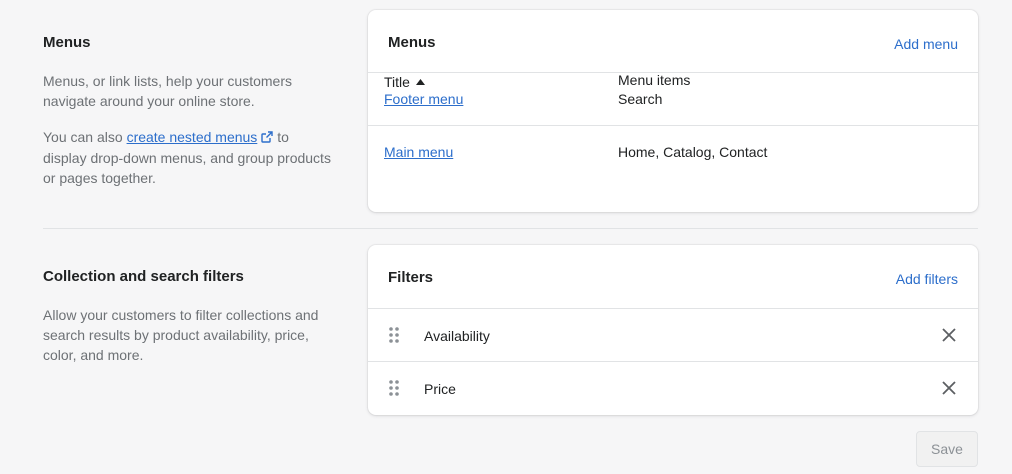  I want to click on menu-items-cell: Home, Catalog, Contact, so click(693, 152).